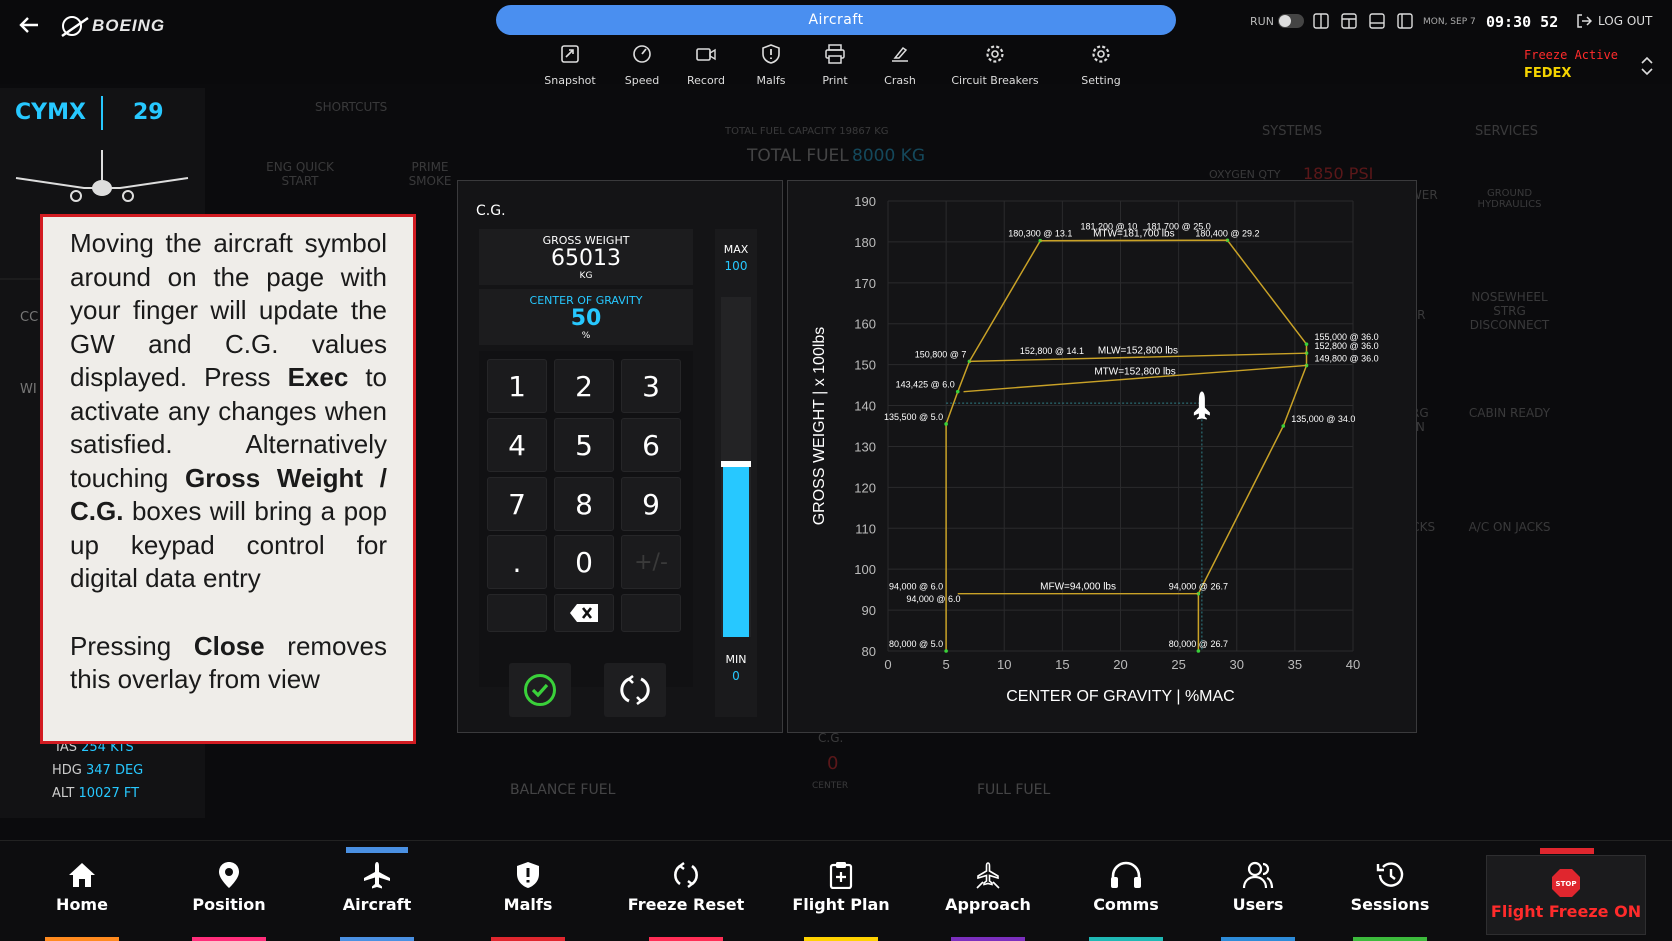 Image resolution: width=1672 pixels, height=941 pixels. What do you see at coordinates (736, 676) in the screenshot?
I see `slider-min-value: 0` at bounding box center [736, 676].